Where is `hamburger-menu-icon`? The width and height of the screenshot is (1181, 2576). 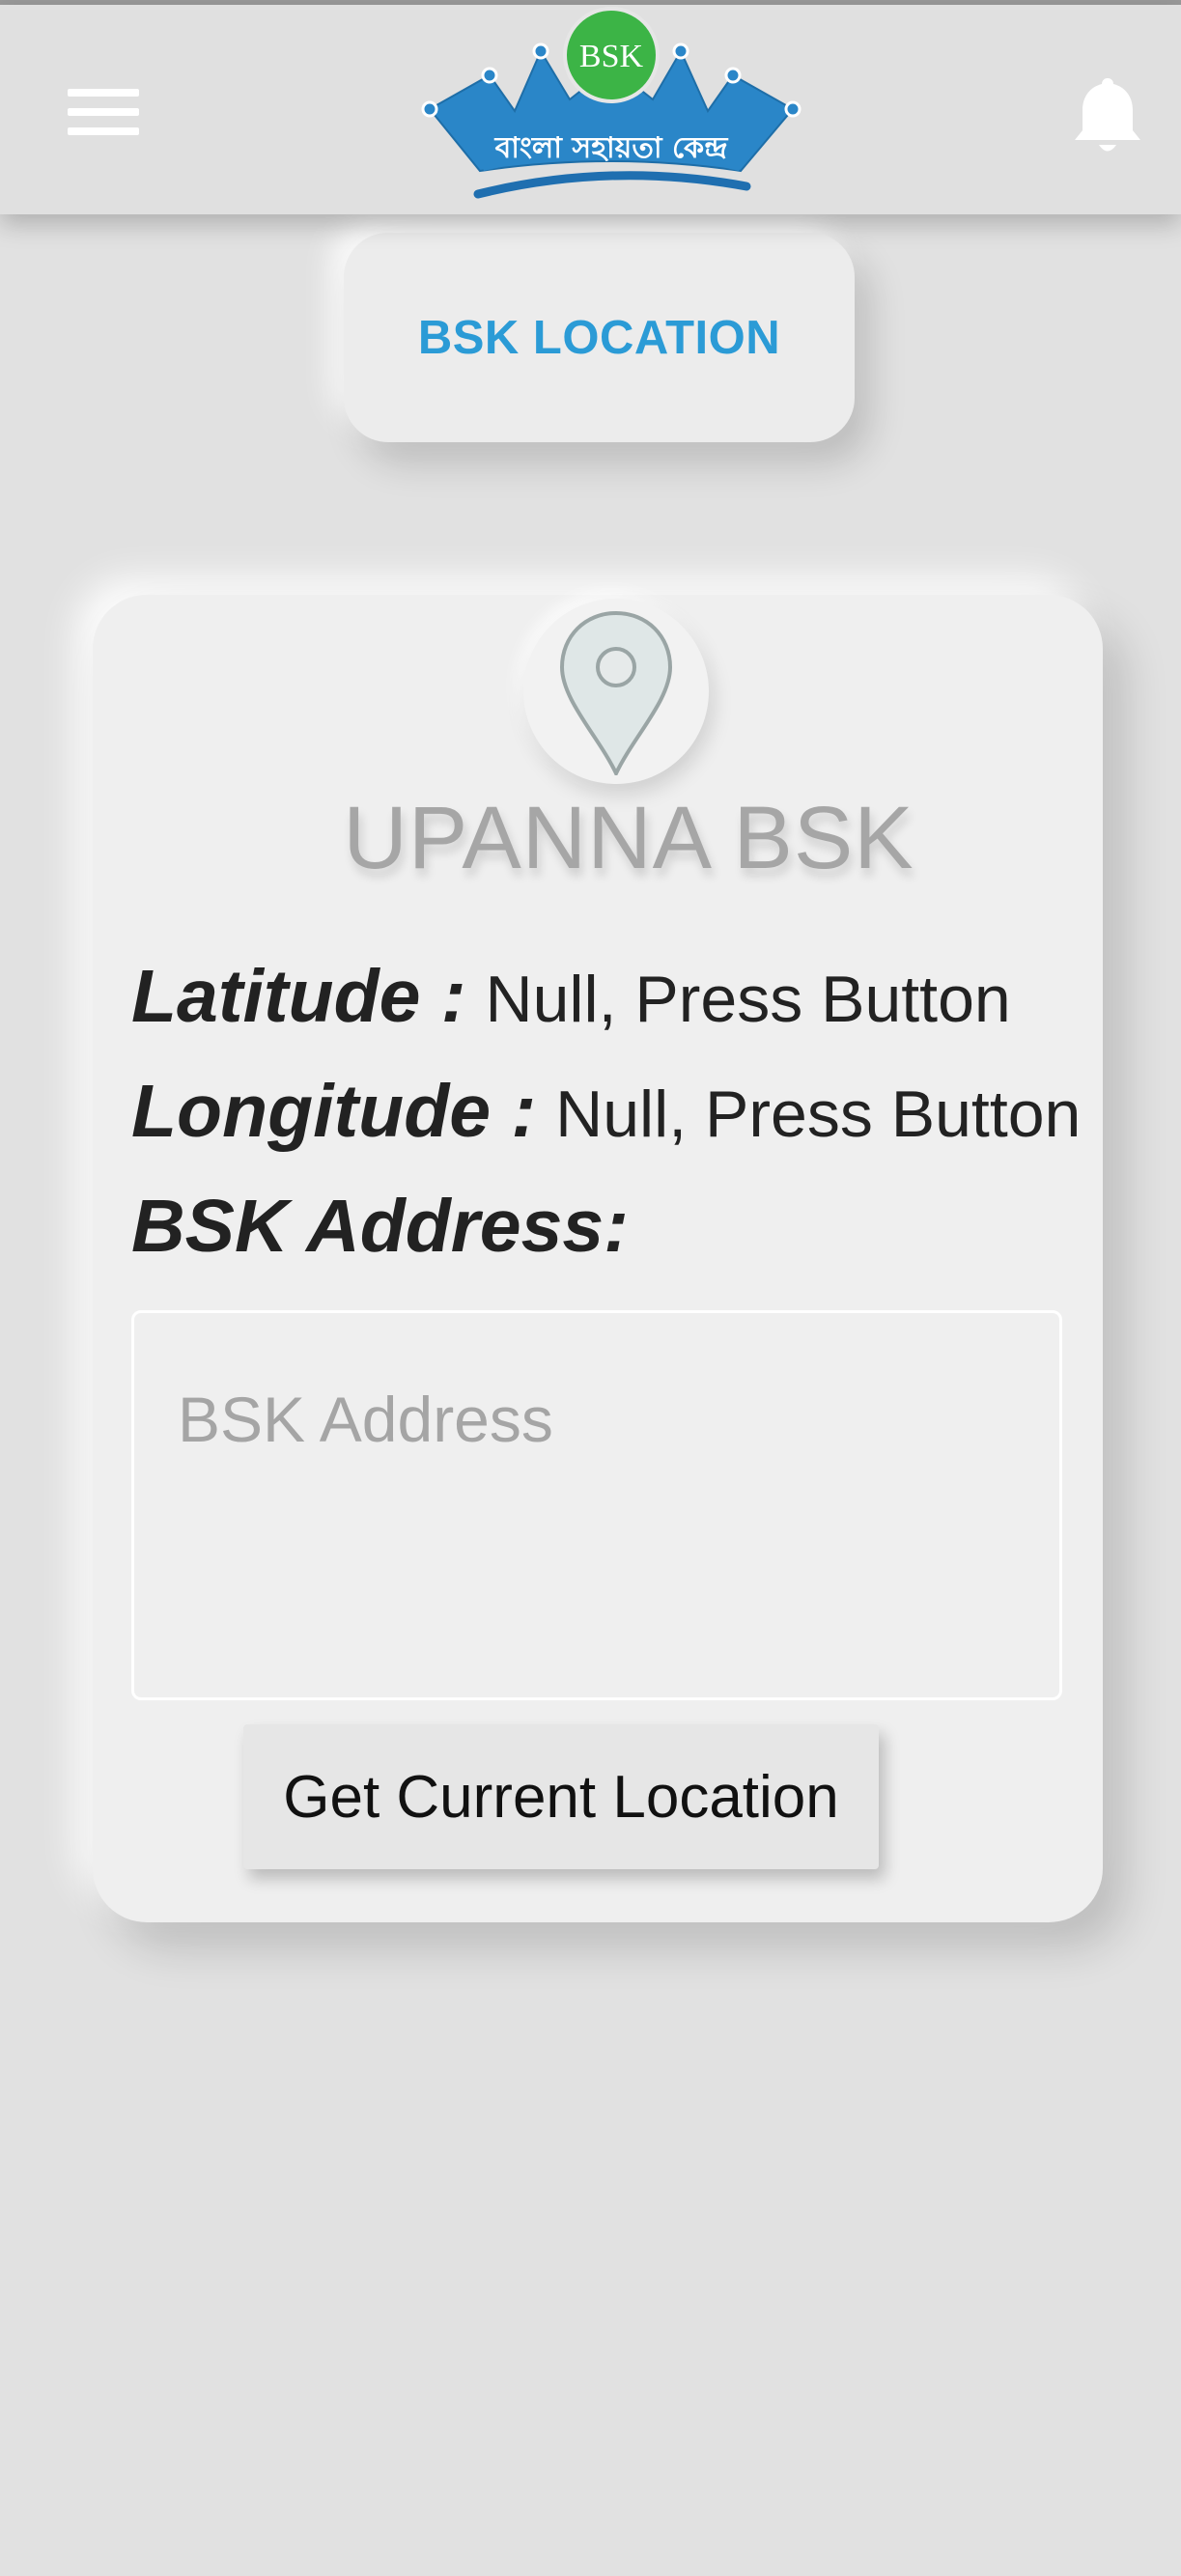 hamburger-menu-icon is located at coordinates (104, 112).